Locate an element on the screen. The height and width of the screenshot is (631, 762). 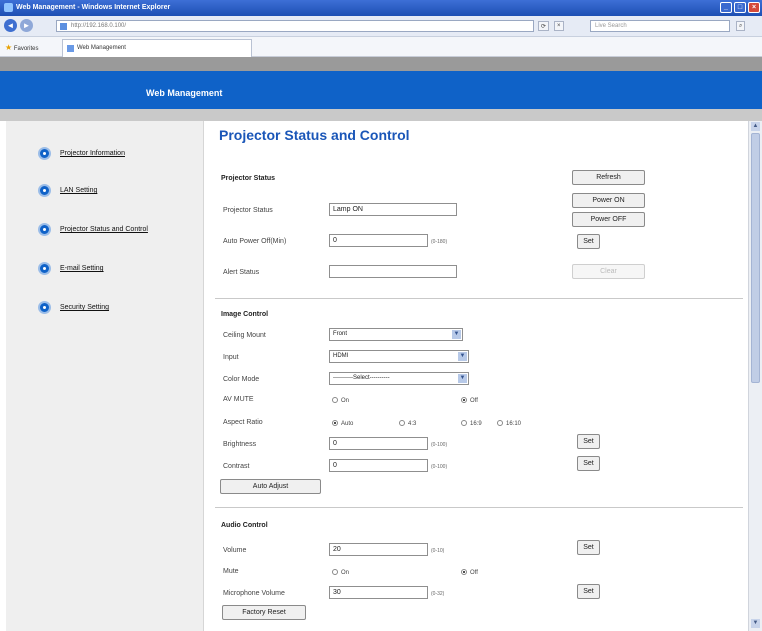
factory-reset-button: Factory Reset is located at coordinates (264, 612).